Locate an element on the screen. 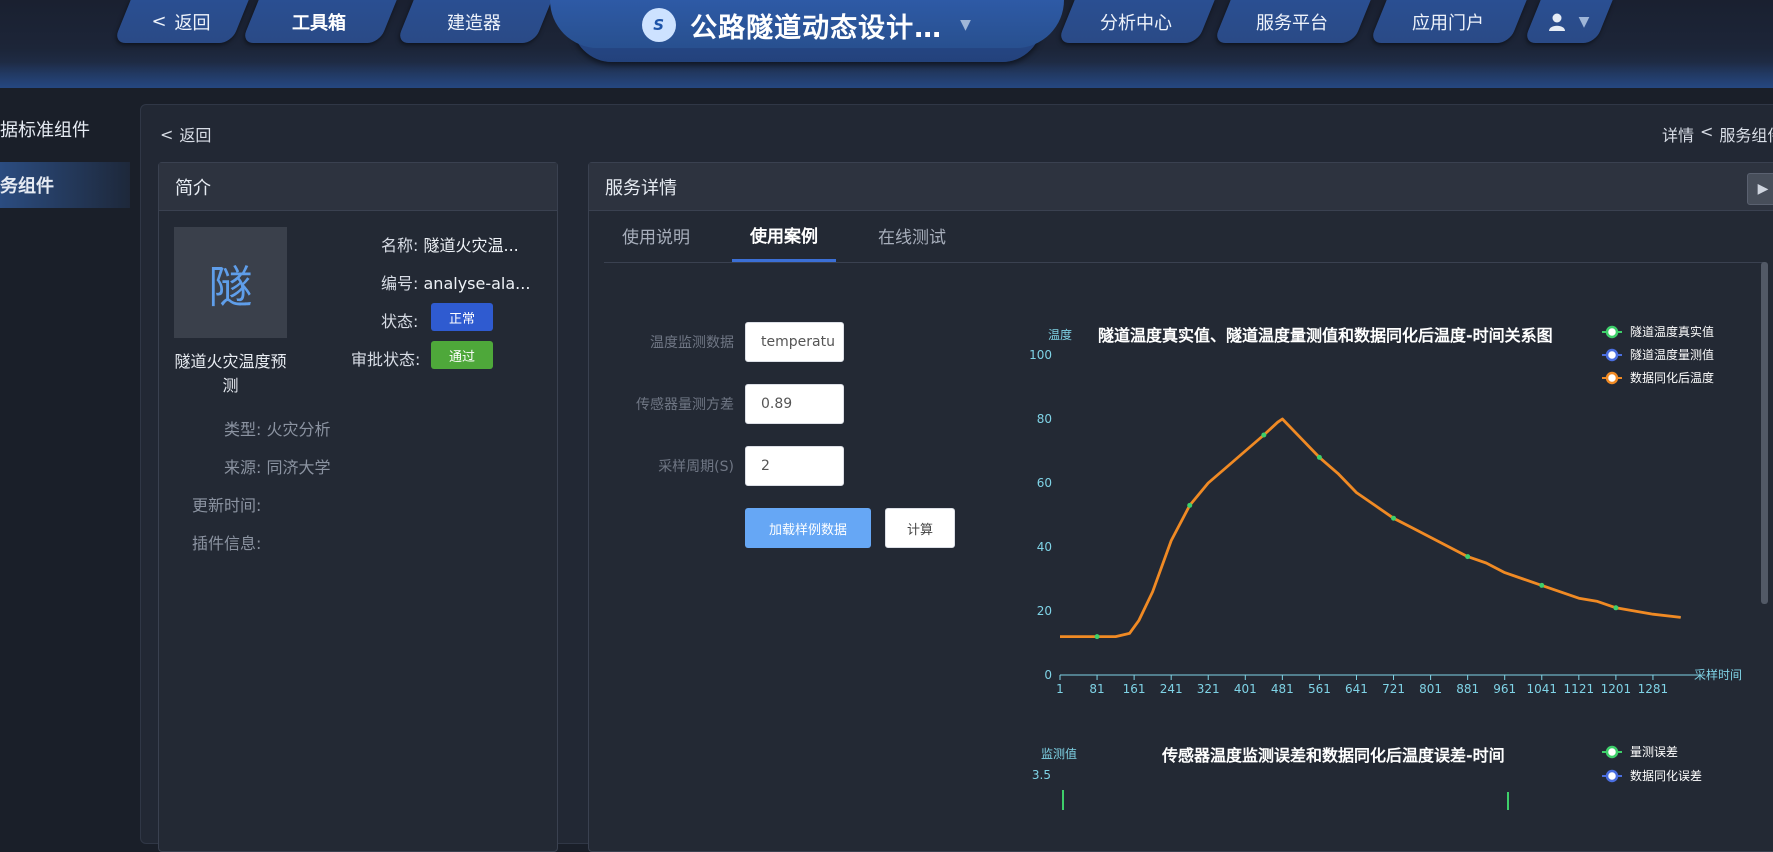  breadcrumb-current: 详情 is located at coordinates (1678, 135).